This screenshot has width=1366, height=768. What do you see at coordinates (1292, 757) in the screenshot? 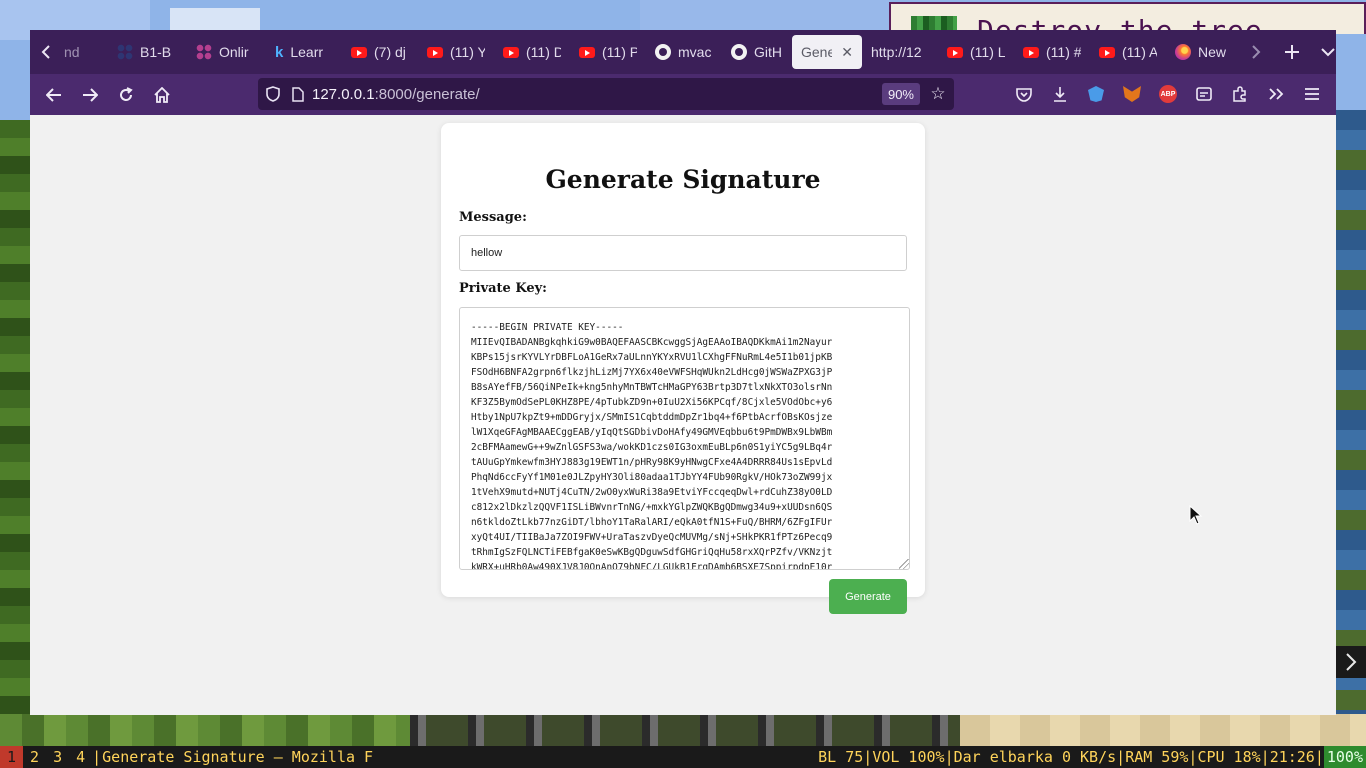
I see `clock: 21:26` at bounding box center [1292, 757].